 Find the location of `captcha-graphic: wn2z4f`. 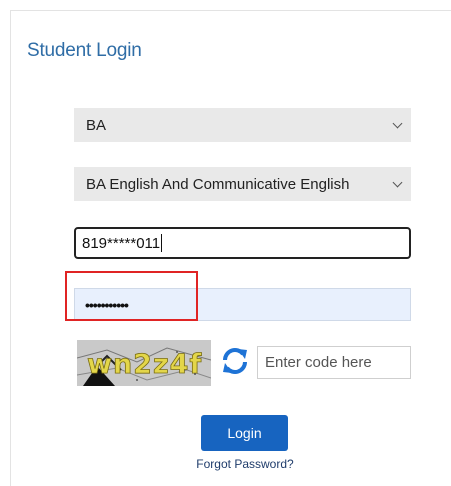

captcha-graphic: wn2z4f is located at coordinates (144, 363).